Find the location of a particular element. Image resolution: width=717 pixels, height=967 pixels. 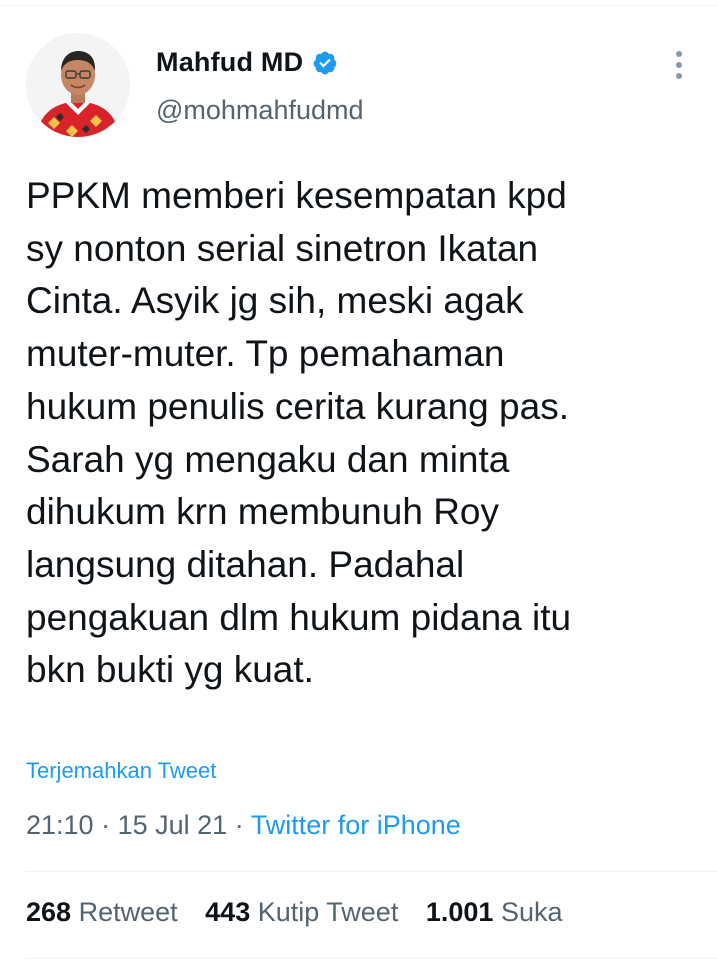

tweet-time: 21:10 is located at coordinates (60, 825).